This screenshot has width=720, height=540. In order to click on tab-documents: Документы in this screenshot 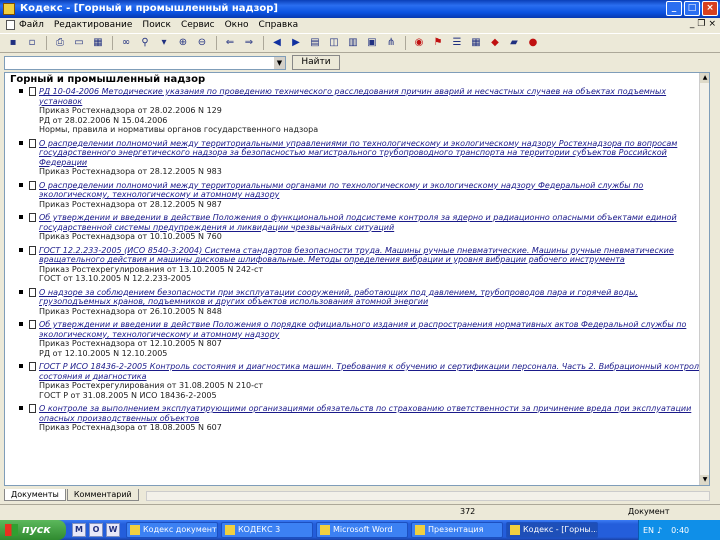, I will do `click(35, 495)`.